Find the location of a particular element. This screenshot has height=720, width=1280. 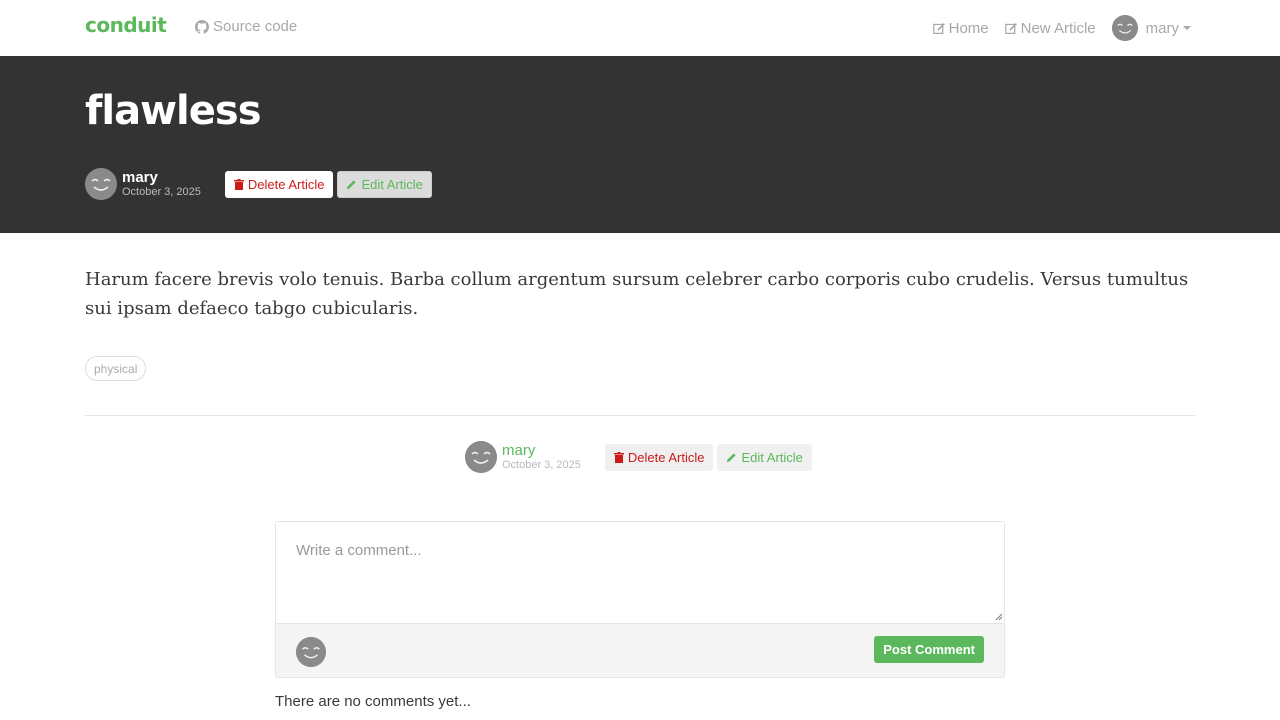

brand-logo: conduit is located at coordinates (126, 25).